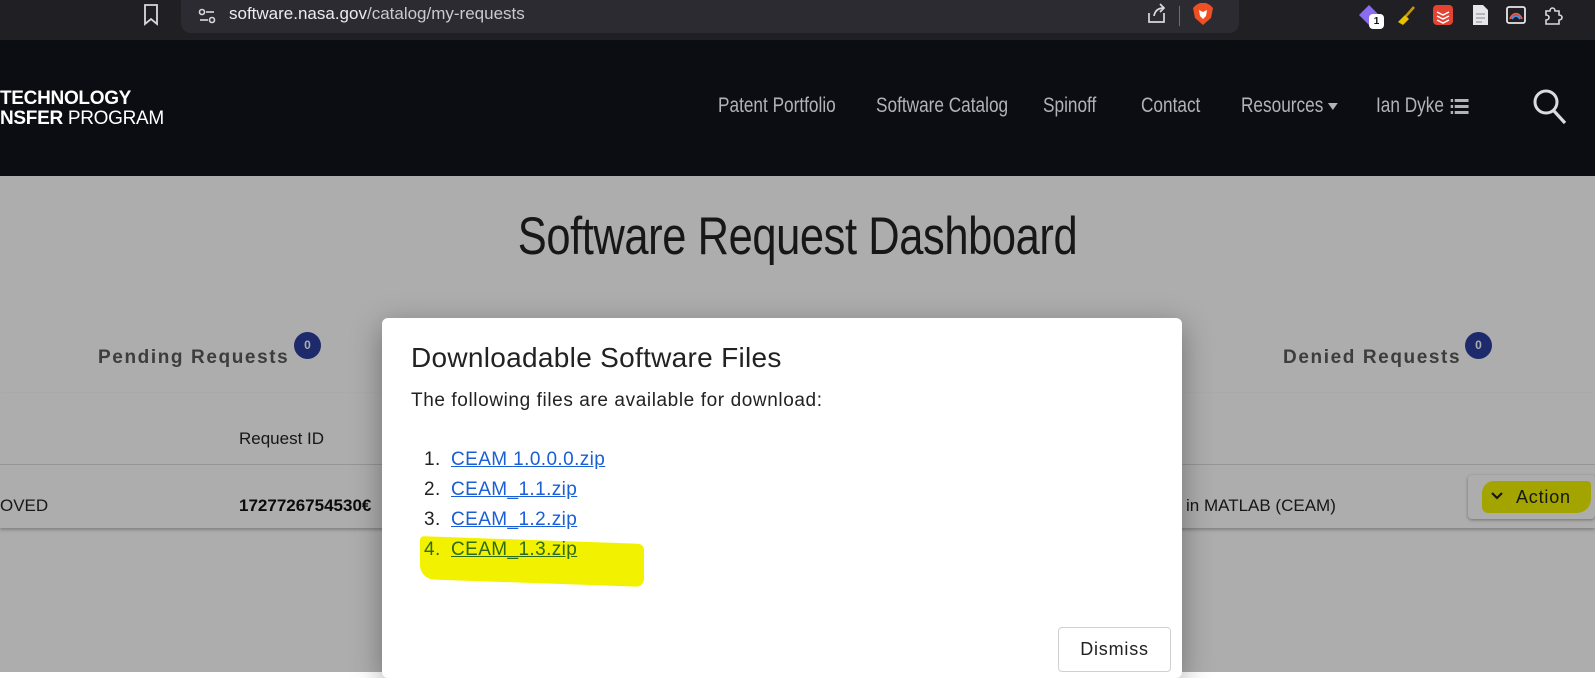 The width and height of the screenshot is (1595, 678). Describe the element at coordinates (151, 15) in the screenshot. I see `bookmark-icon` at that location.